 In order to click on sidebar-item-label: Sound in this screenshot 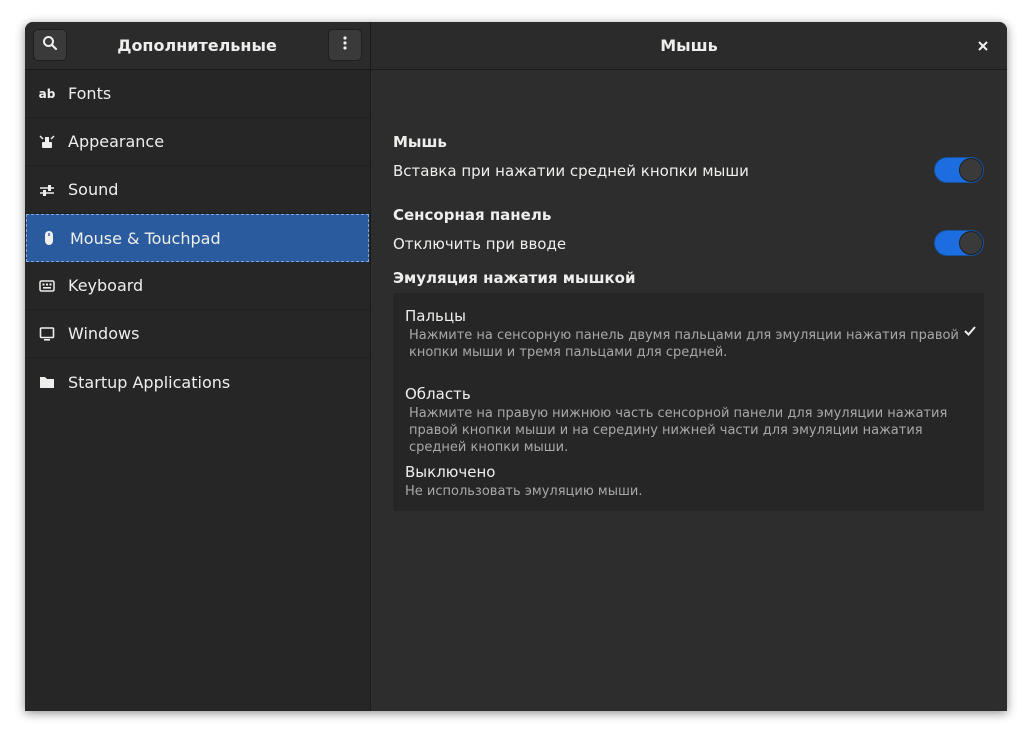, I will do `click(93, 189)`.